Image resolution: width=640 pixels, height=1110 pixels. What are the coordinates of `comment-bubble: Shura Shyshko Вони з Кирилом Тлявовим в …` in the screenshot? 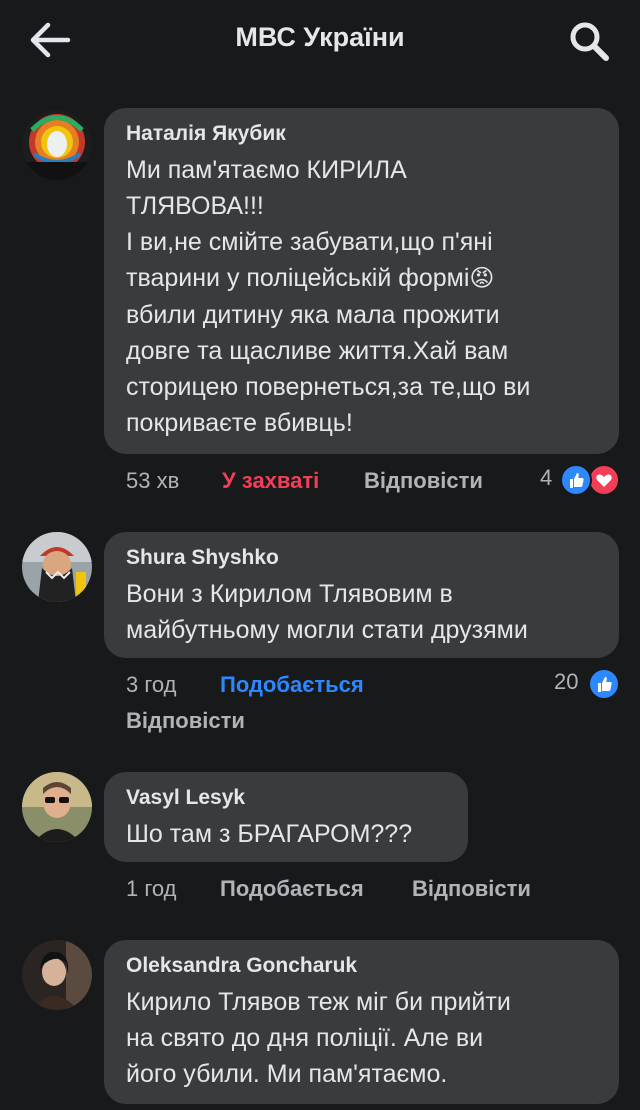 It's located at (361, 595).